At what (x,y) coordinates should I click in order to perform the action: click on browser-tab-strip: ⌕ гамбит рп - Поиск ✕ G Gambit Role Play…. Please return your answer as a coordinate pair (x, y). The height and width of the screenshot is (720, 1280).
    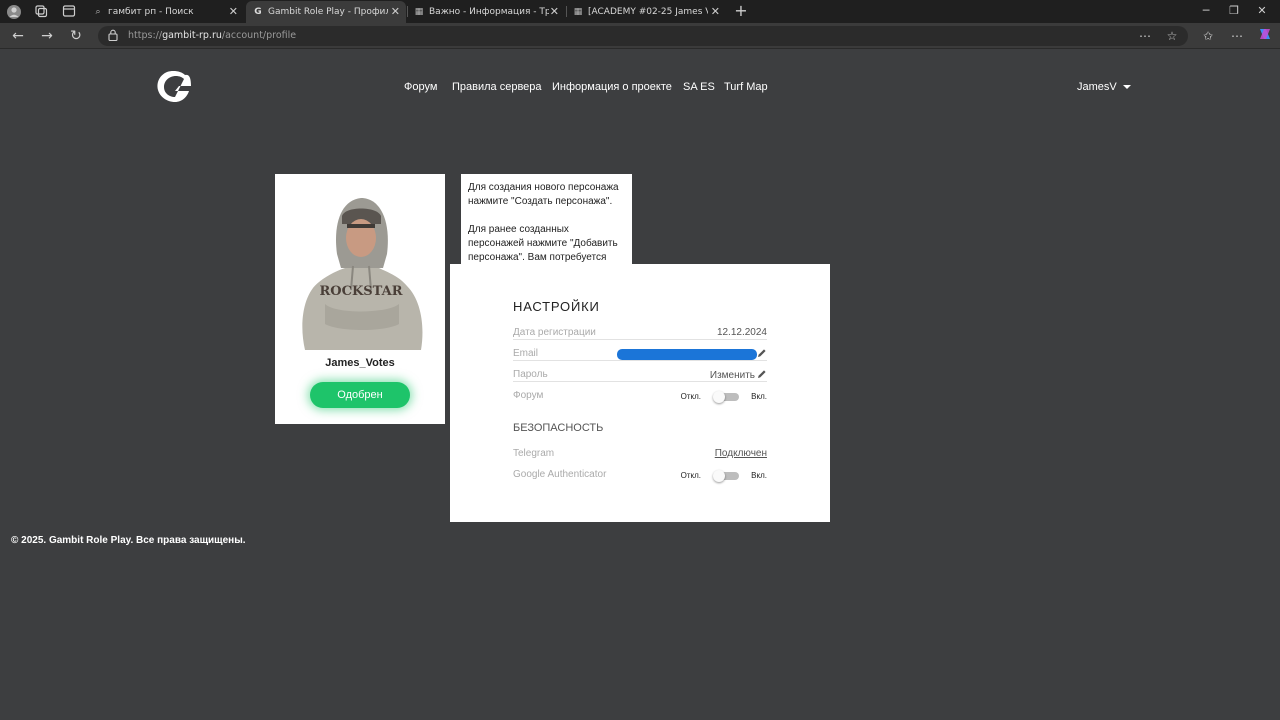
    Looking at the image, I should click on (640, 11).